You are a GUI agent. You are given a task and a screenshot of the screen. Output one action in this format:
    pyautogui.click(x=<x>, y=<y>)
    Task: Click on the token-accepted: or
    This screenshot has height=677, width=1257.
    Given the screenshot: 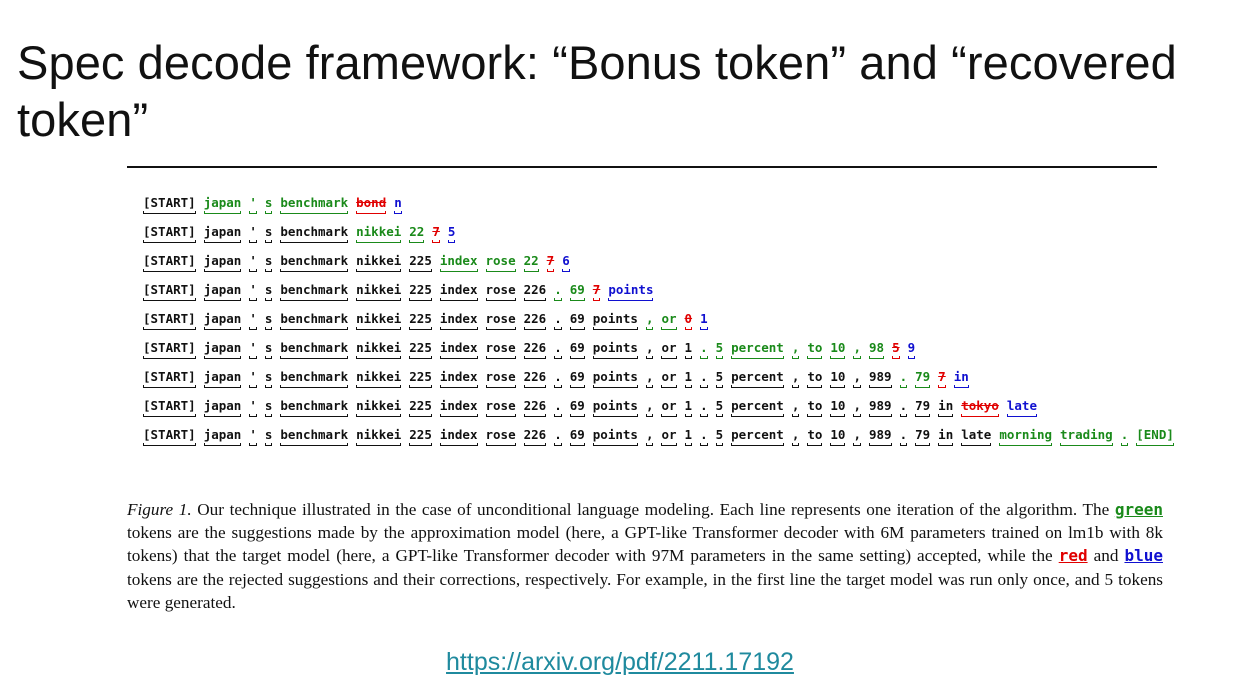 What is the action you would take?
    pyautogui.click(x=669, y=320)
    